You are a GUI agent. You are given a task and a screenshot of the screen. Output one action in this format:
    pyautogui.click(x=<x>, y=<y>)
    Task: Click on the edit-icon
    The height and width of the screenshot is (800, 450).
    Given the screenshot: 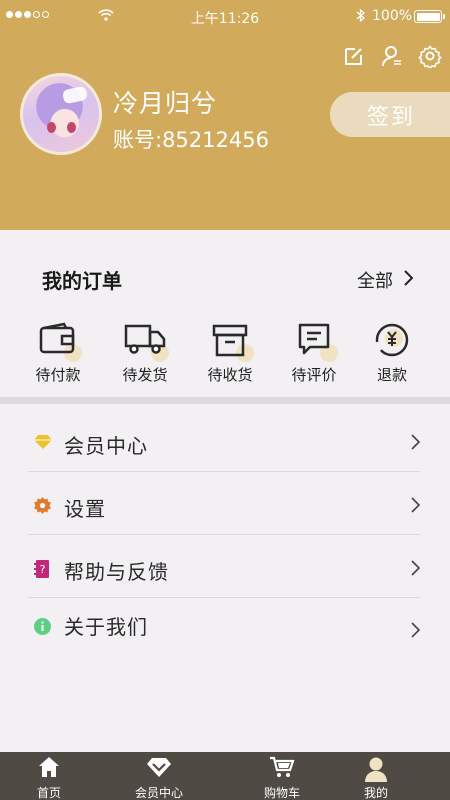 What is the action you would take?
    pyautogui.click(x=354, y=56)
    